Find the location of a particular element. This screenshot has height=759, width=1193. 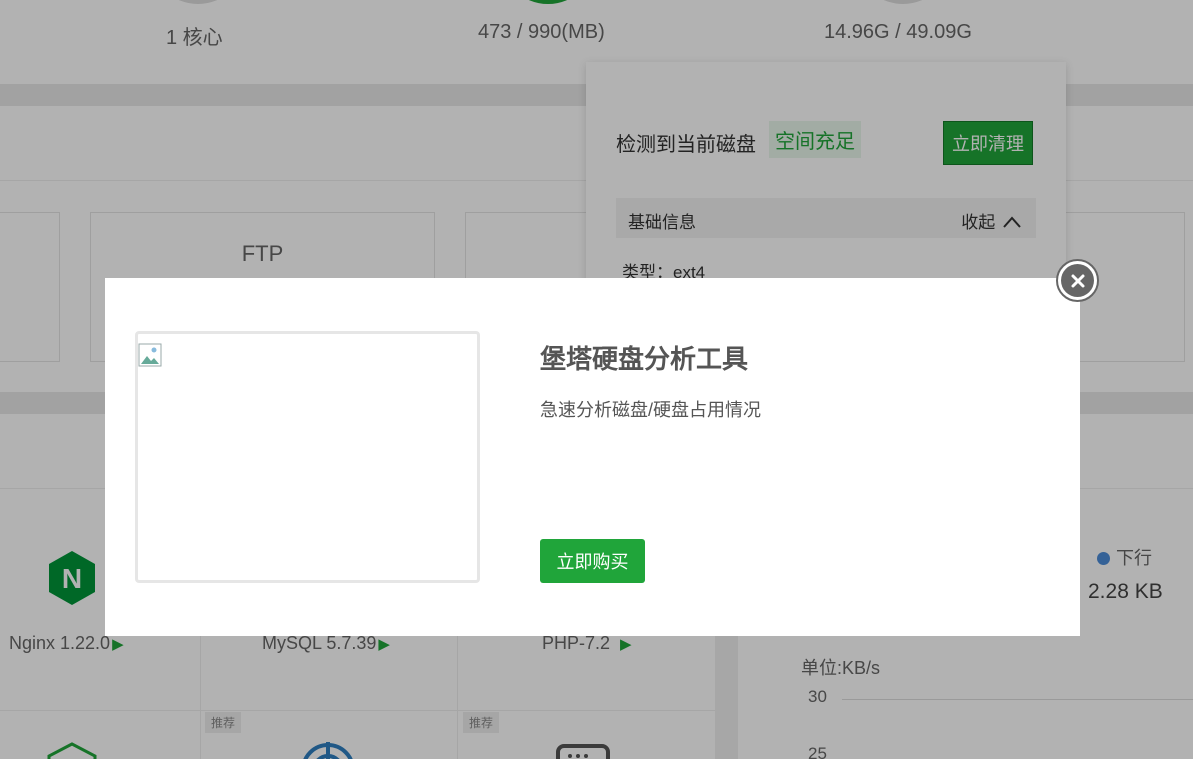

modal-description: 急速分析磁盘/硬盘占用情况 is located at coordinates (650, 410).